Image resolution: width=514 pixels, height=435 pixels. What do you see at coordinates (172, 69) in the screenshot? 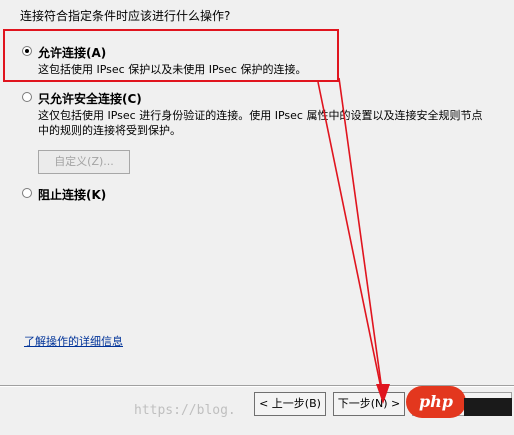
I see `allow-connection-description: 这包括使用 IPsec 保护以及未使用 IPsec 保护的连接。` at bounding box center [172, 69].